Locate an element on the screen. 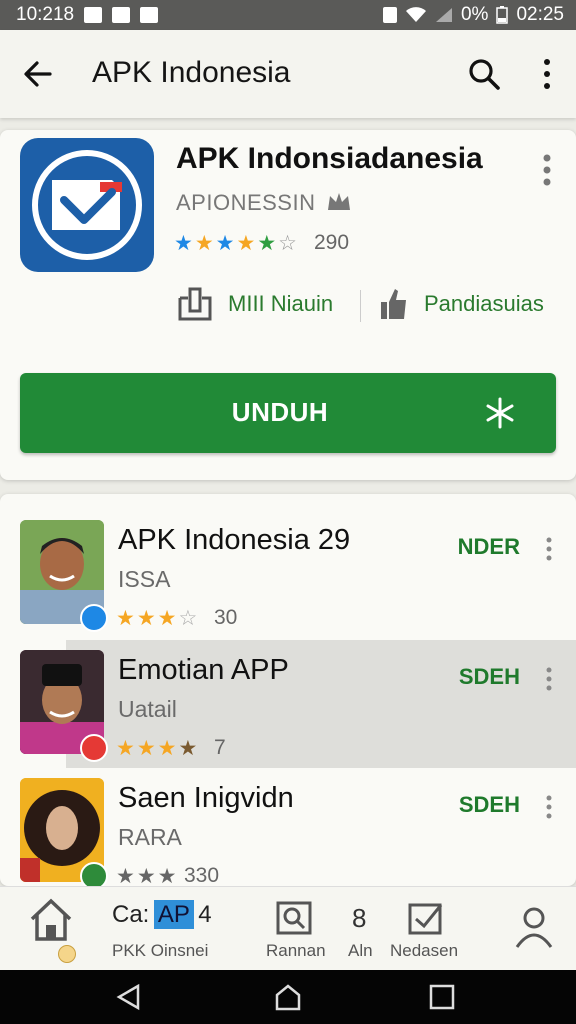 This screenshot has width=576, height=1024. rating-stars: ★ ★ ★ ☆ is located at coordinates (156, 618).